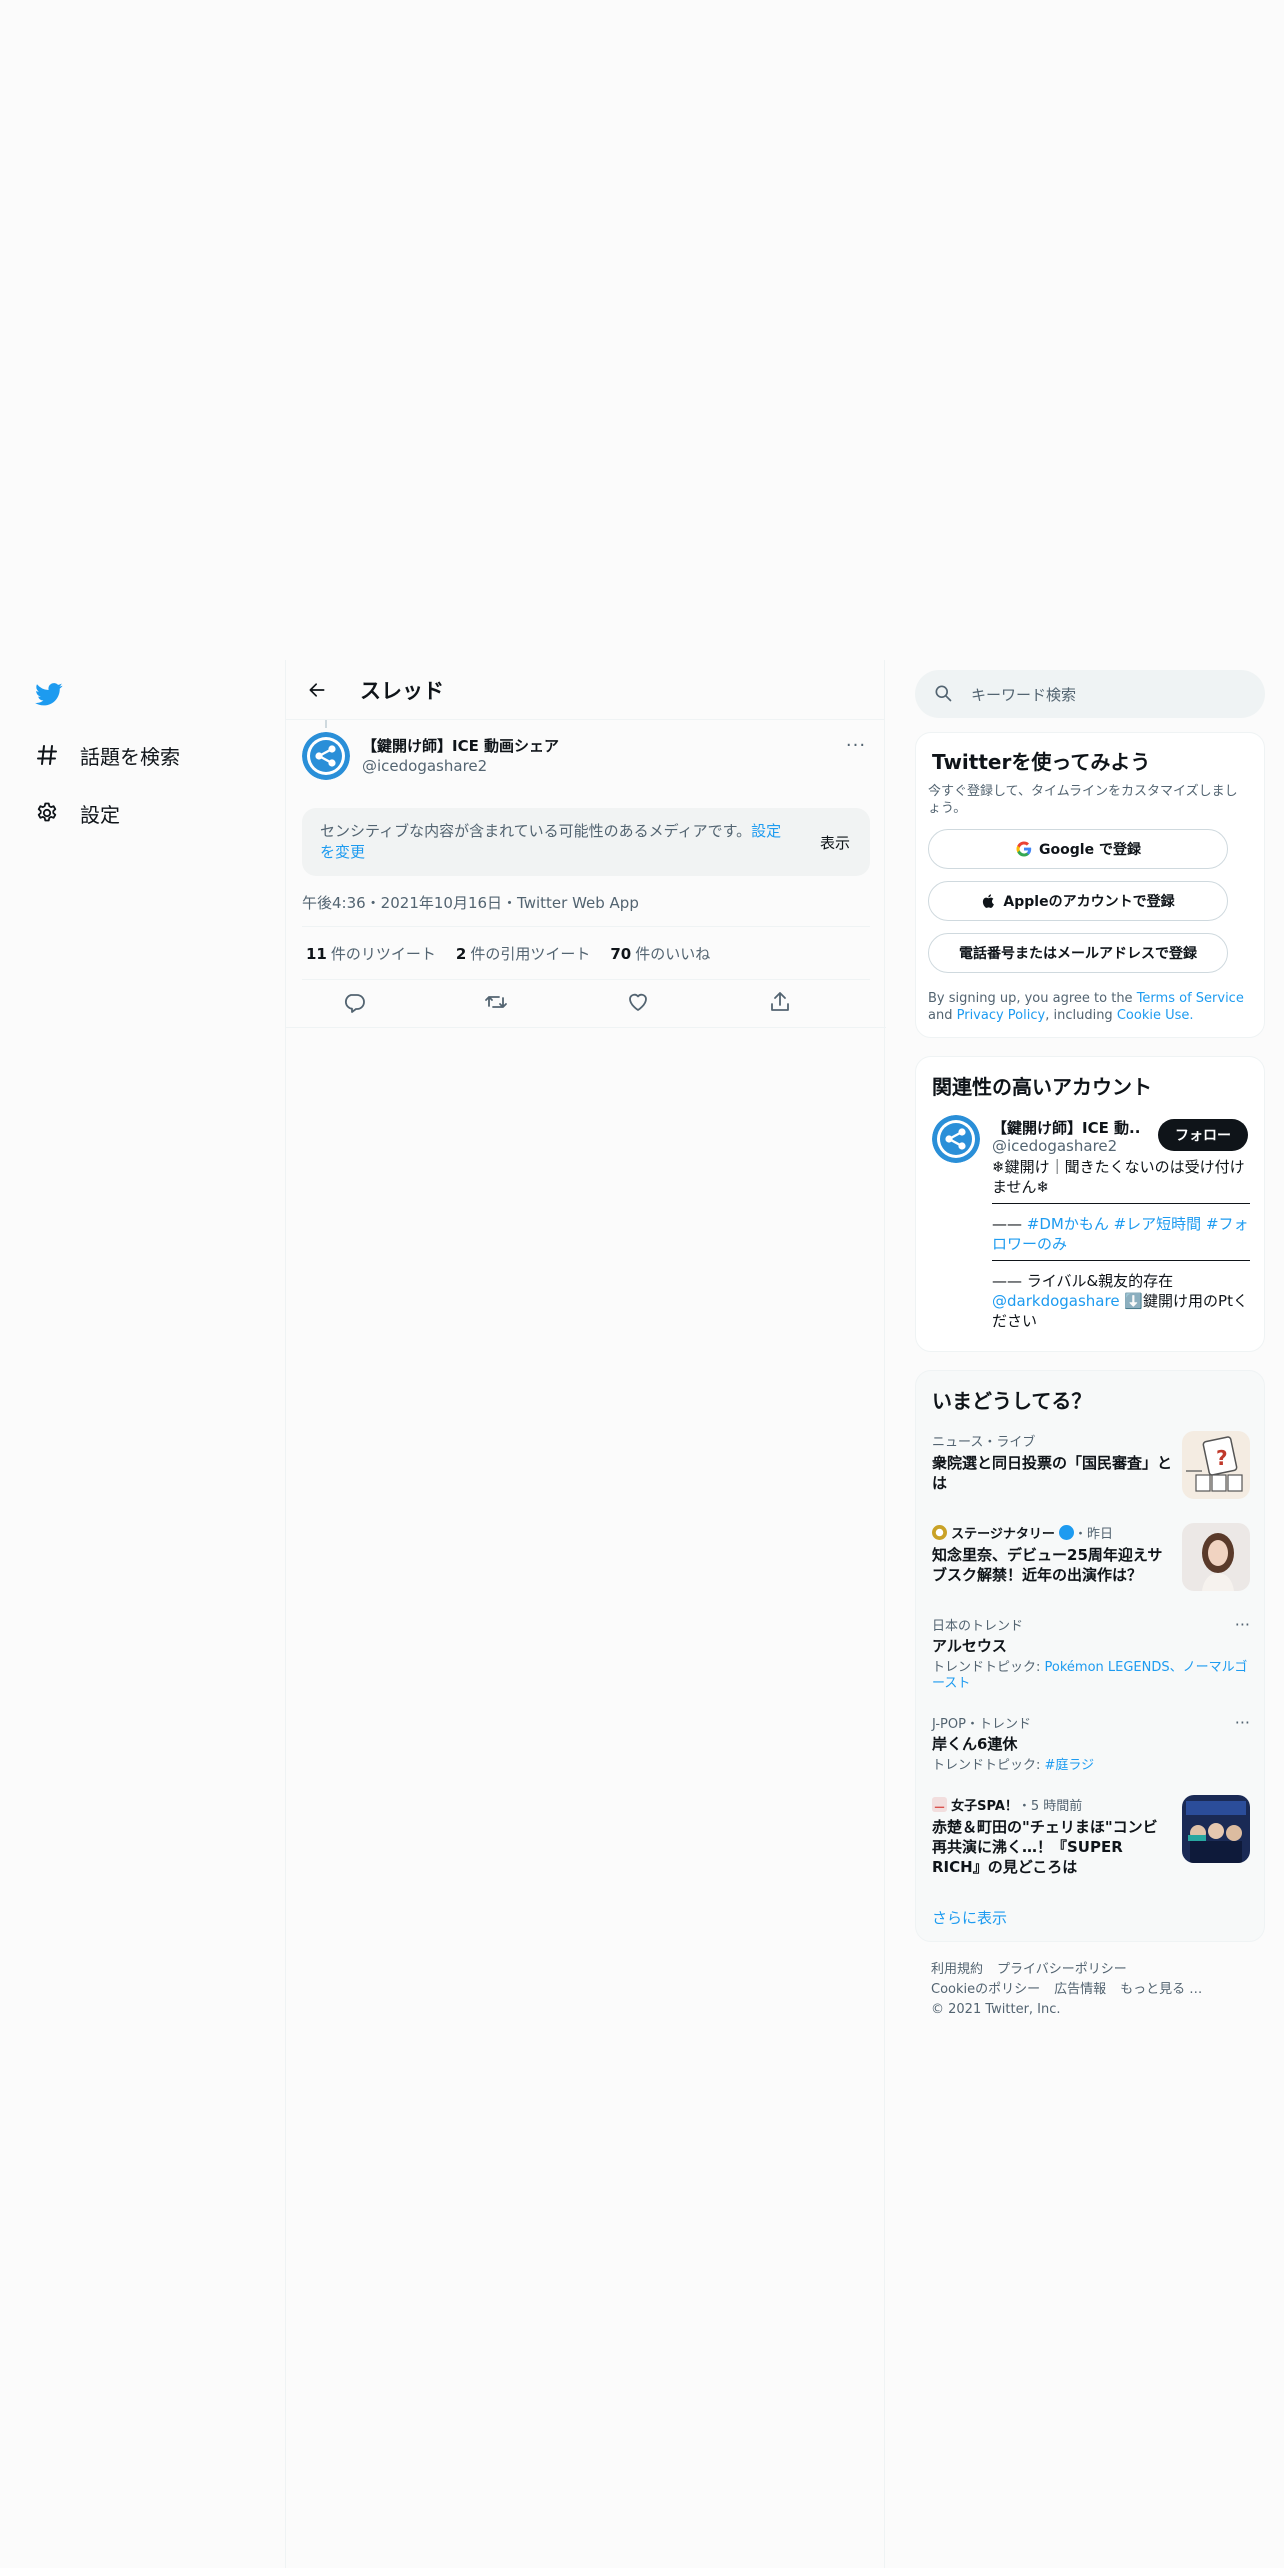  I want to click on search-input: キーワード検索, so click(1090, 694).